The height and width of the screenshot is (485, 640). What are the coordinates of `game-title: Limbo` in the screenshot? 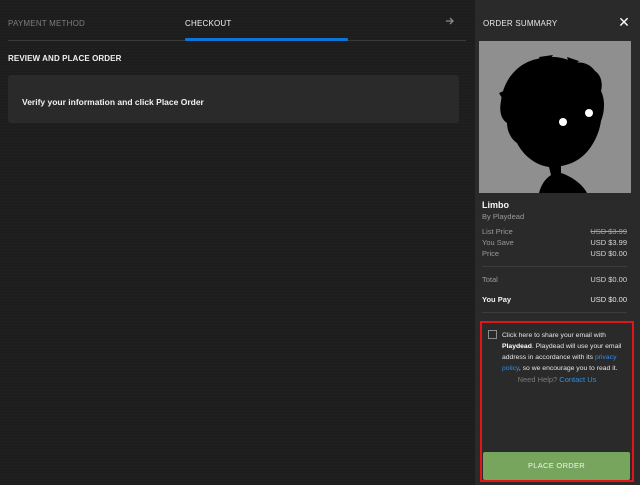 It's located at (495, 205).